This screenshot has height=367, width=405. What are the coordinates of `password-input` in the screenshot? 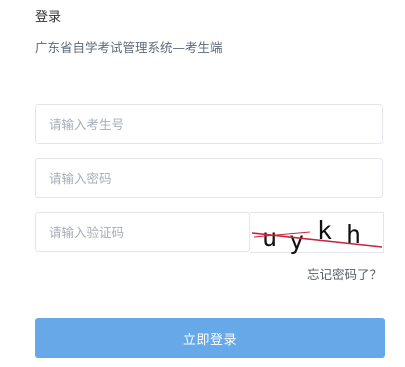 It's located at (209, 178).